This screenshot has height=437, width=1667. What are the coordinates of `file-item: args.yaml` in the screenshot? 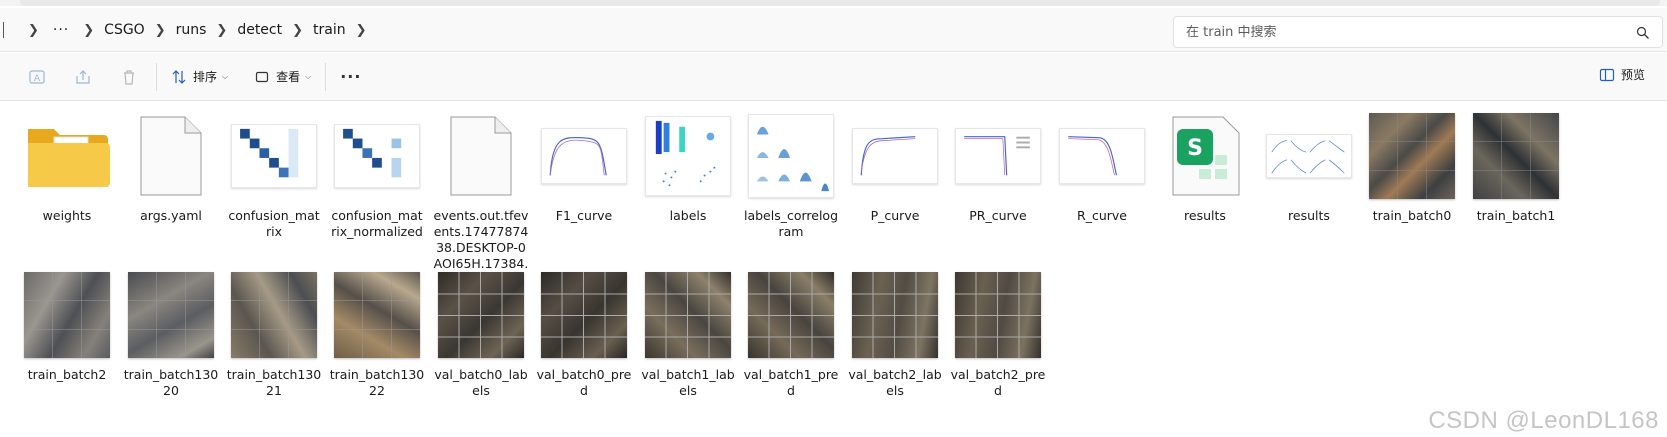 It's located at (171, 165).